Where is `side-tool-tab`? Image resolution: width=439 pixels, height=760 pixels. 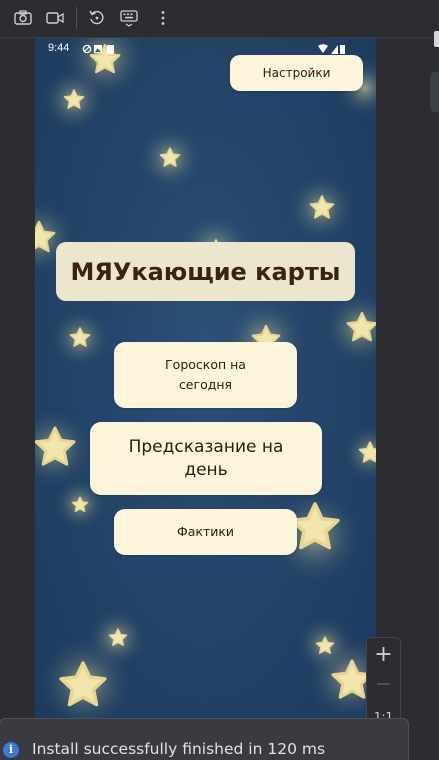
side-tool-tab is located at coordinates (436, 39).